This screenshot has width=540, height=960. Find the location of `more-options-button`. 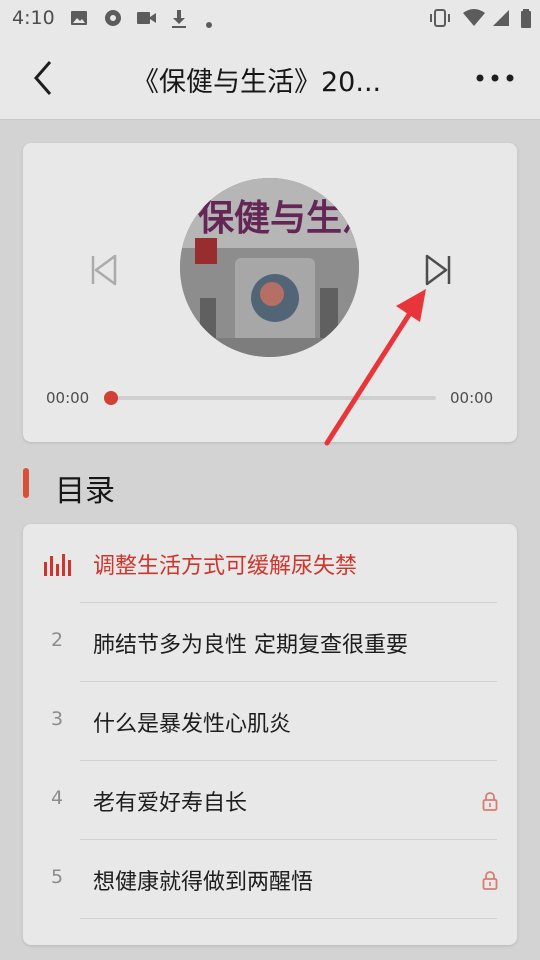

more-options-button is located at coordinates (495, 78).